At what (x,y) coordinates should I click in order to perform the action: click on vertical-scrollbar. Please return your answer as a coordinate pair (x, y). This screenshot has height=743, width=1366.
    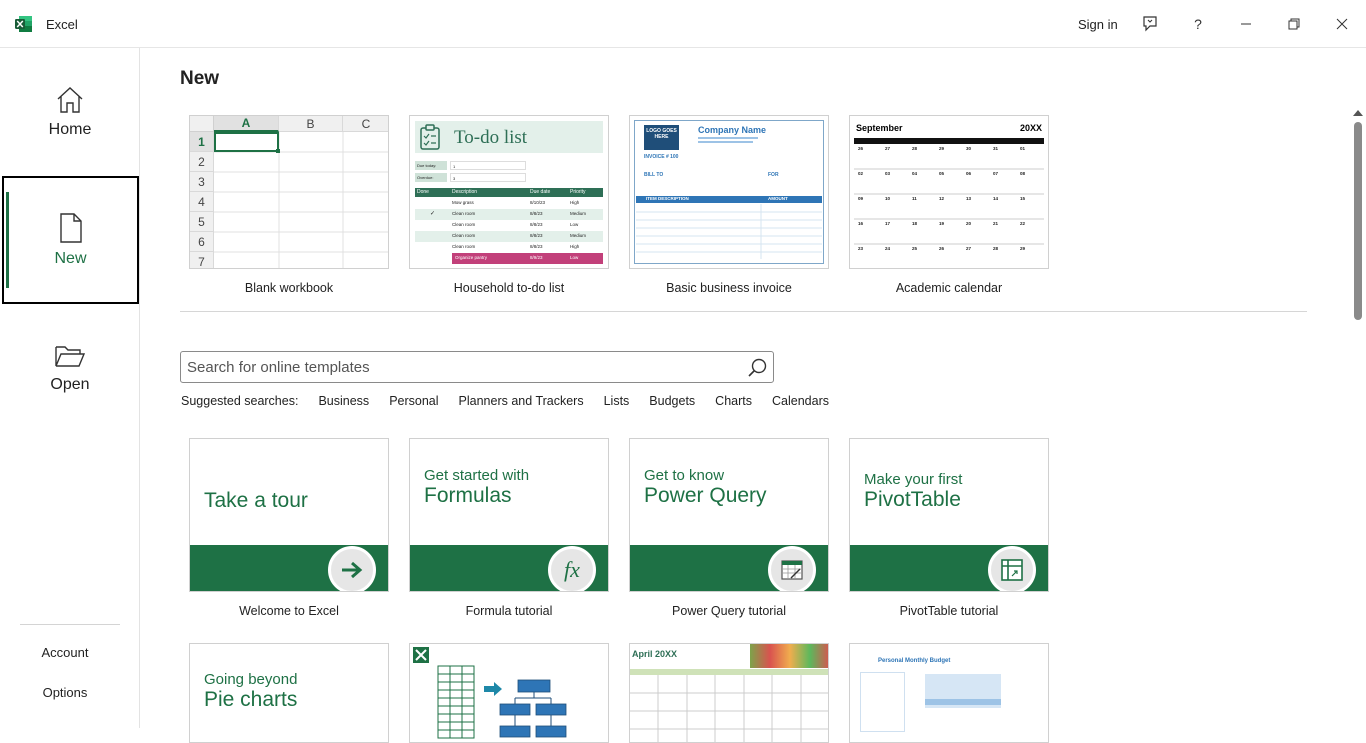
    Looking at the image, I should click on (1358, 418).